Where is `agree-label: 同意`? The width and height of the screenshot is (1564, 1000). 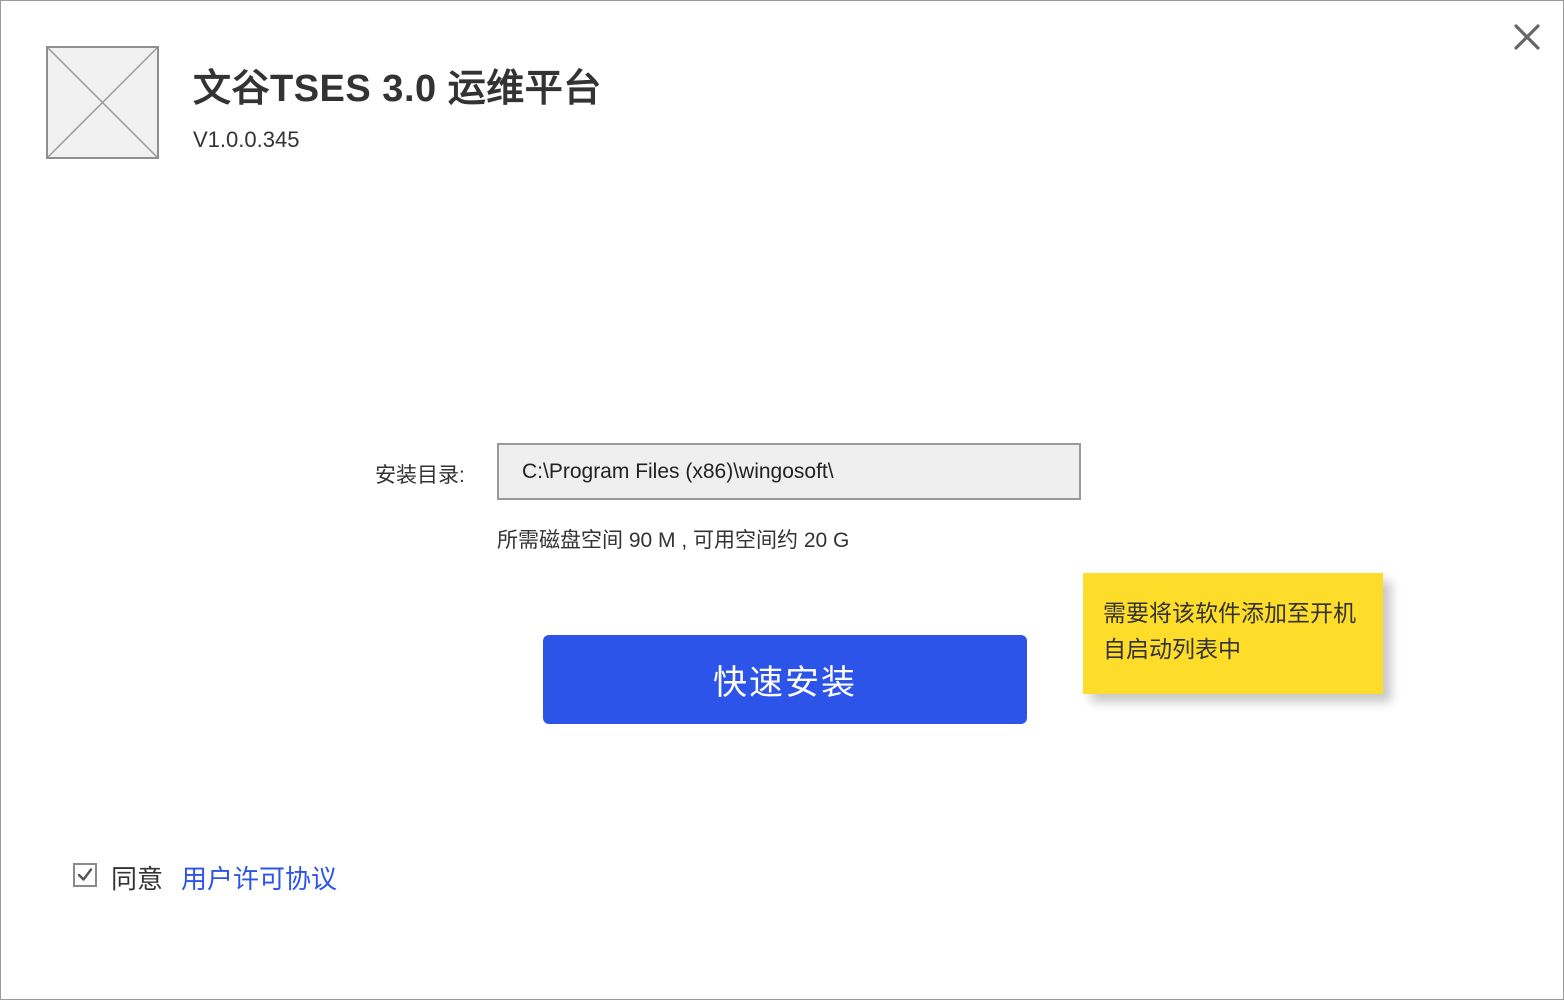
agree-label: 同意 is located at coordinates (137, 879).